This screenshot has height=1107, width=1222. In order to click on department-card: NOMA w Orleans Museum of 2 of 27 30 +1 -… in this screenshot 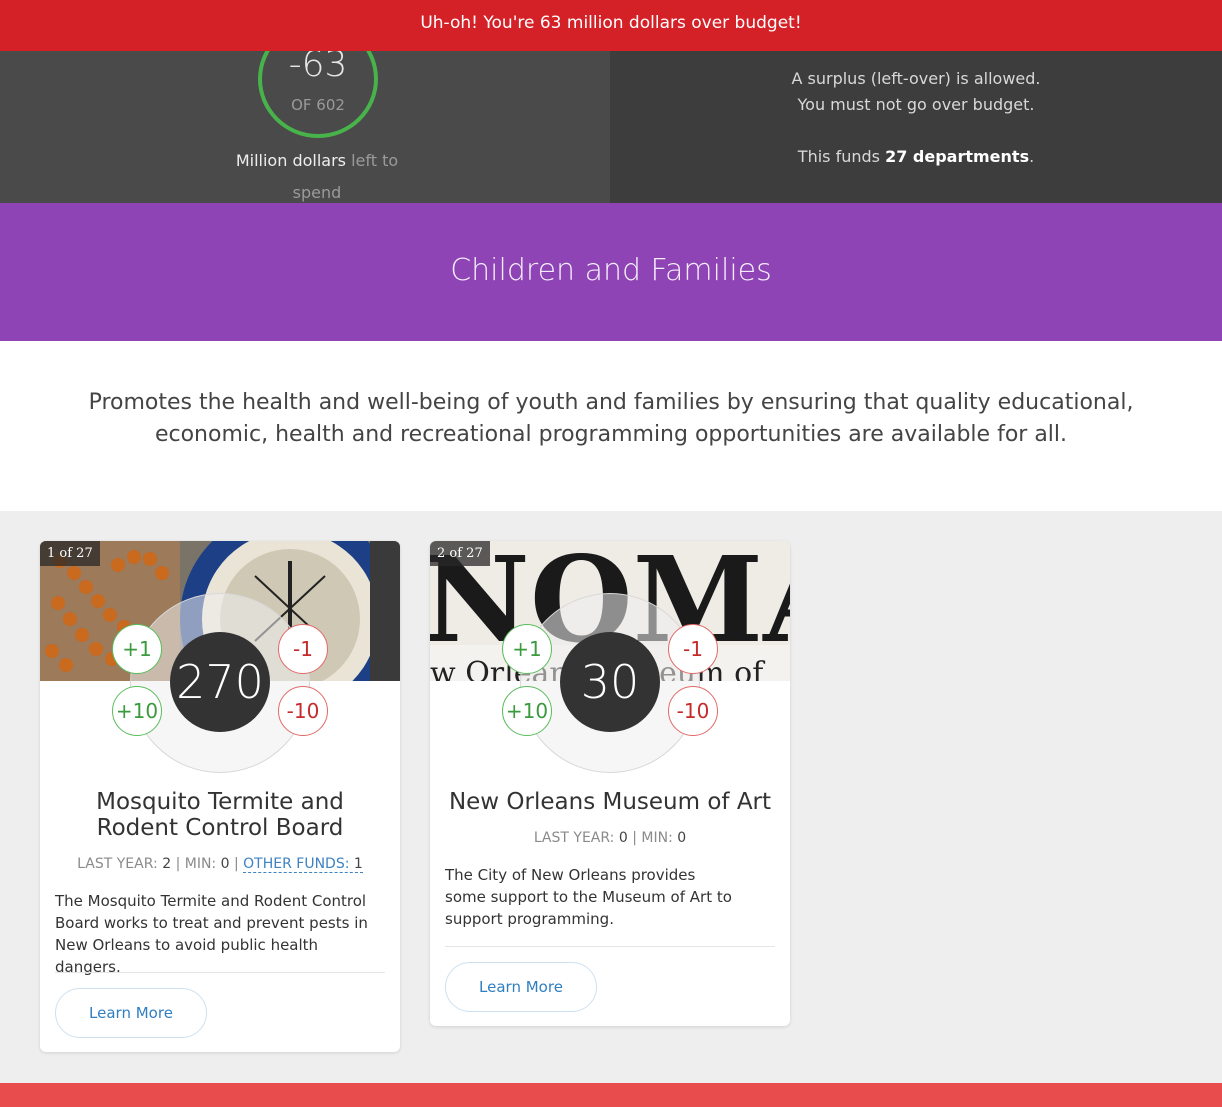, I will do `click(610, 783)`.